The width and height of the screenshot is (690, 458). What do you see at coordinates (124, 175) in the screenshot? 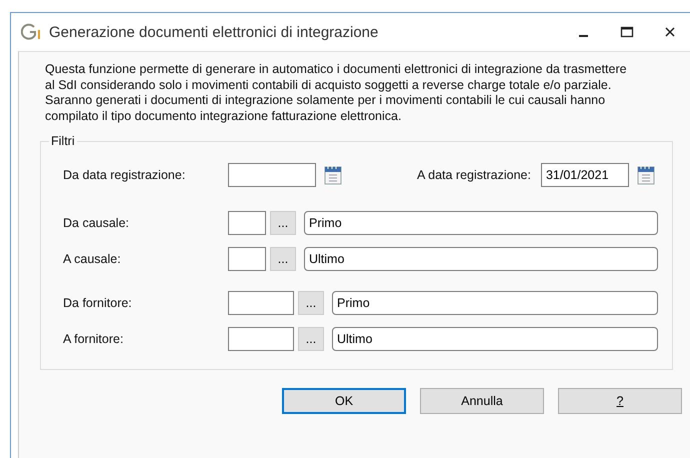
I see `field-label: Da data registrazione:` at bounding box center [124, 175].